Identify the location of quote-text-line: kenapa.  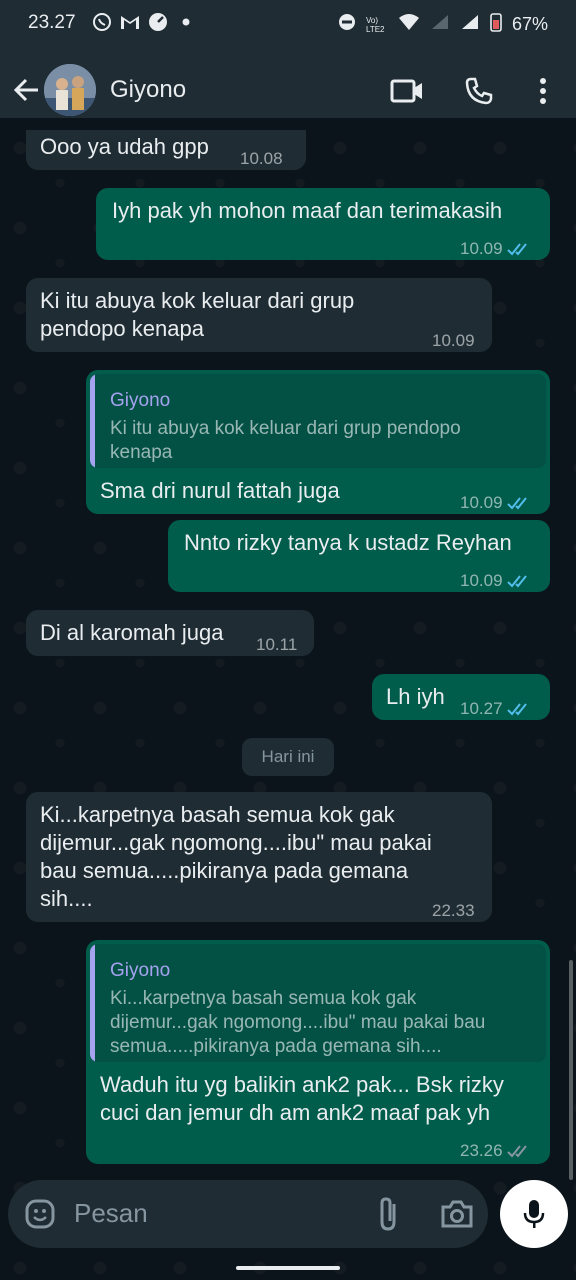
(141, 452).